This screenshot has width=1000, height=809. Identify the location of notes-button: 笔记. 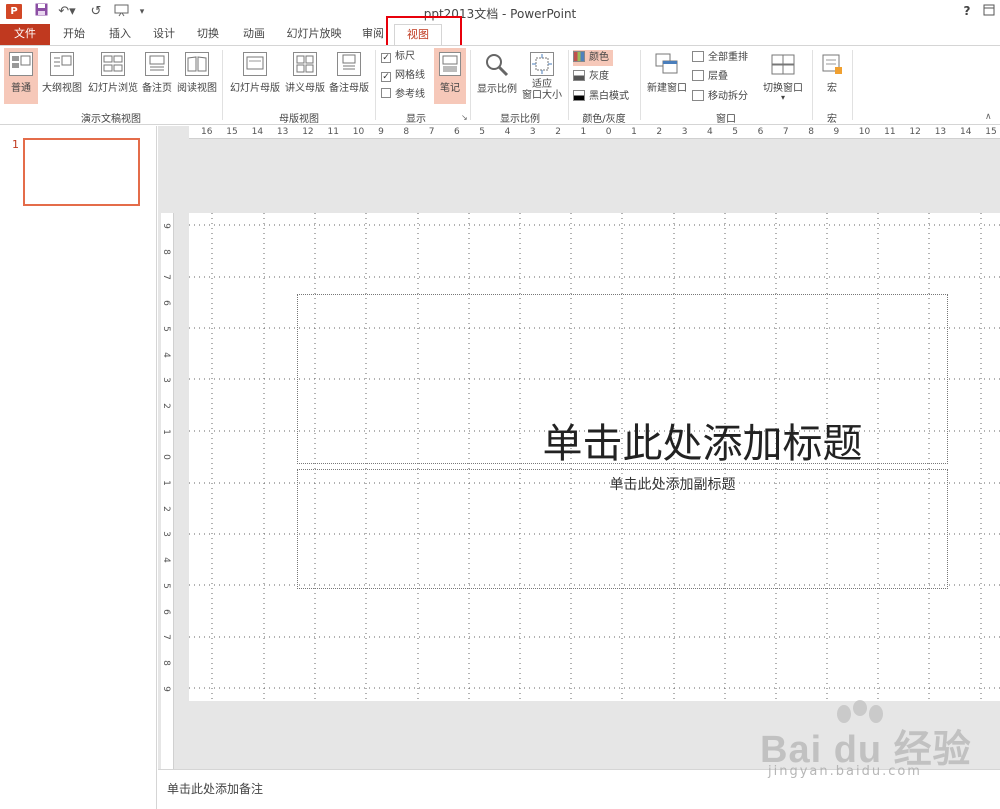
(450, 76).